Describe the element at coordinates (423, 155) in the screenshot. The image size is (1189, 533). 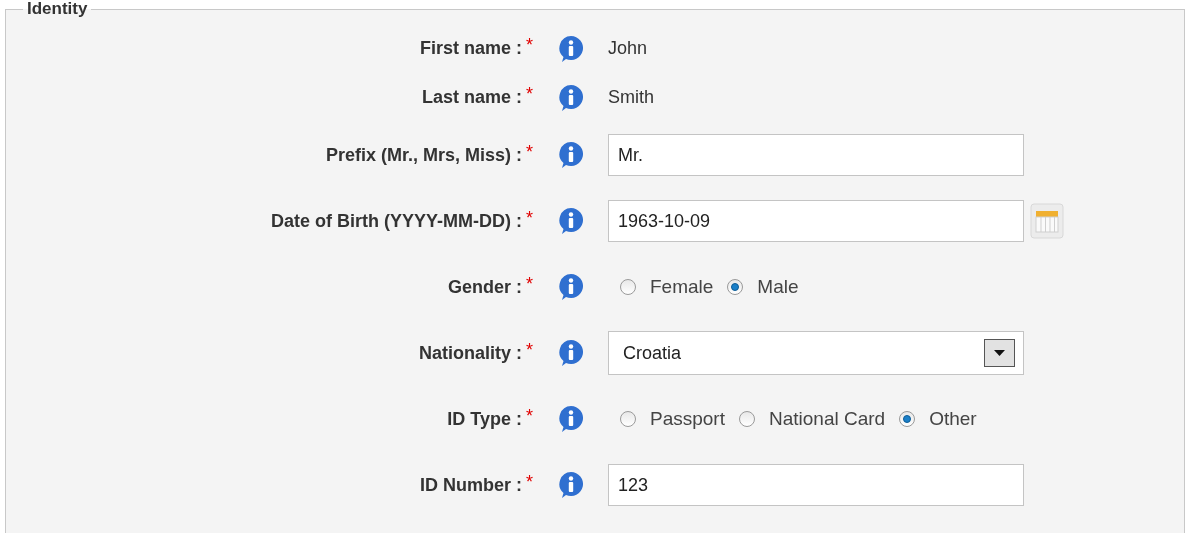
I see `field-label: Prefix (Mr., Mrs, Miss) :` at that location.